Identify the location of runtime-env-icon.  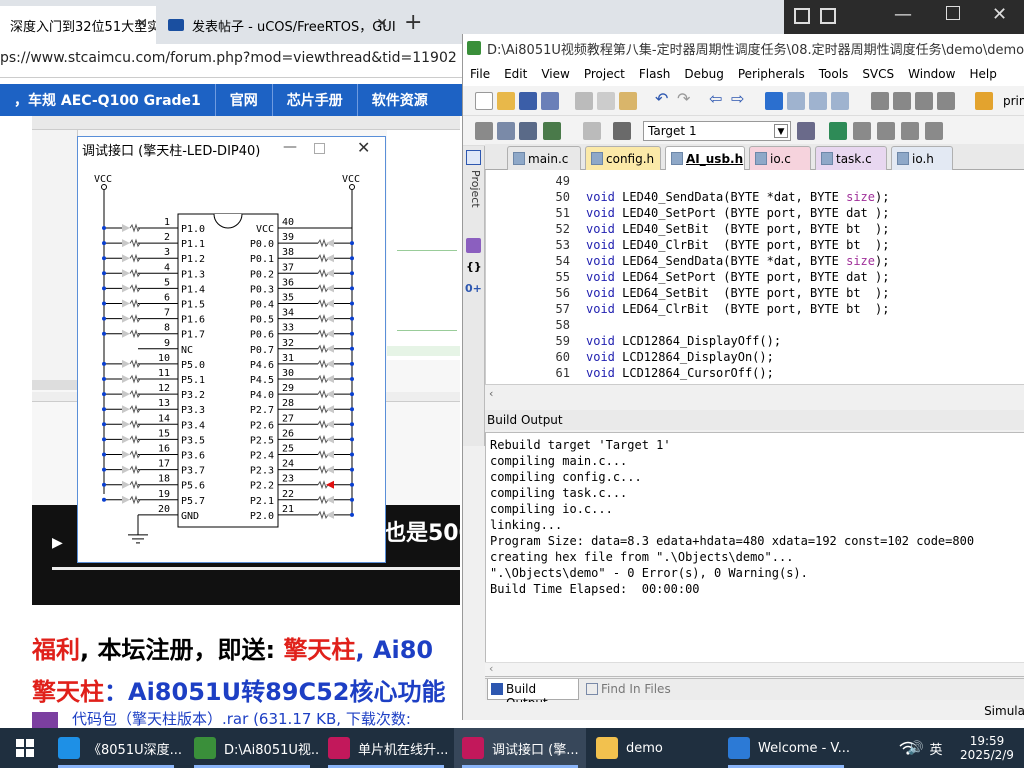
(886, 131).